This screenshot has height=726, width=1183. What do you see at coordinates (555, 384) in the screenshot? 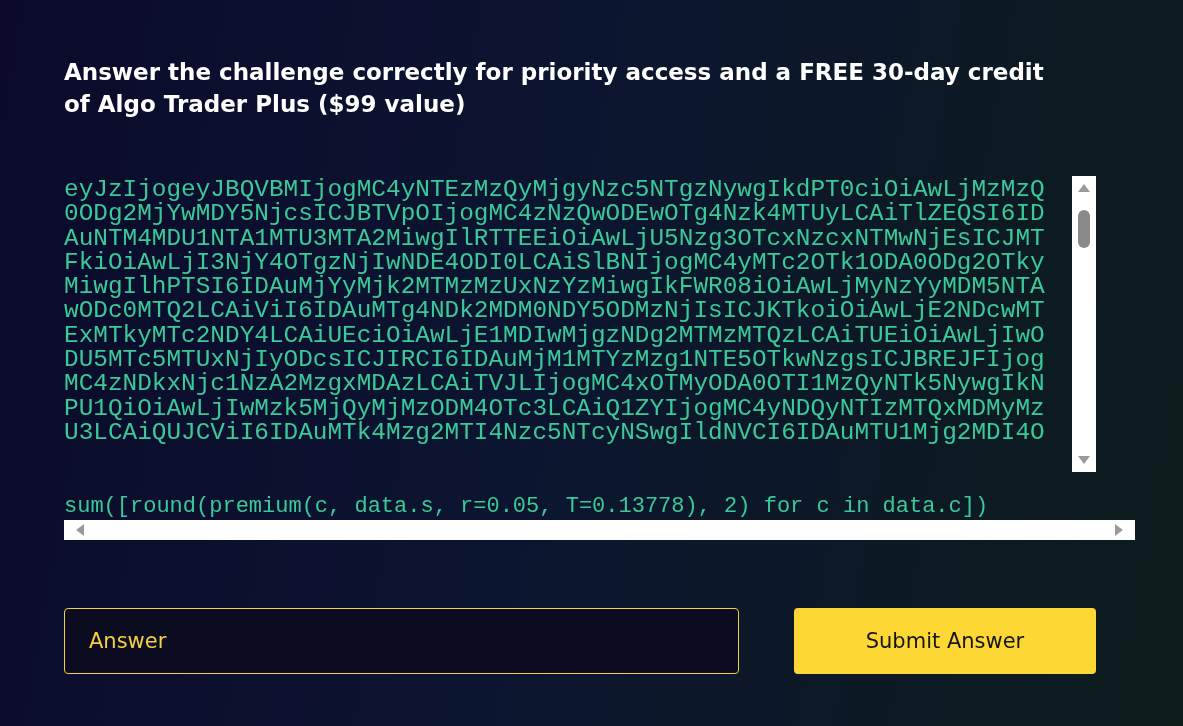
I see `encoded-data-line: MC4zNDkxNjc1NzA2MzgxMDAzLCAiTVJLIjogMC4xOTMyODA0OTI1MzQyNTk5NywgIkN` at bounding box center [555, 384].